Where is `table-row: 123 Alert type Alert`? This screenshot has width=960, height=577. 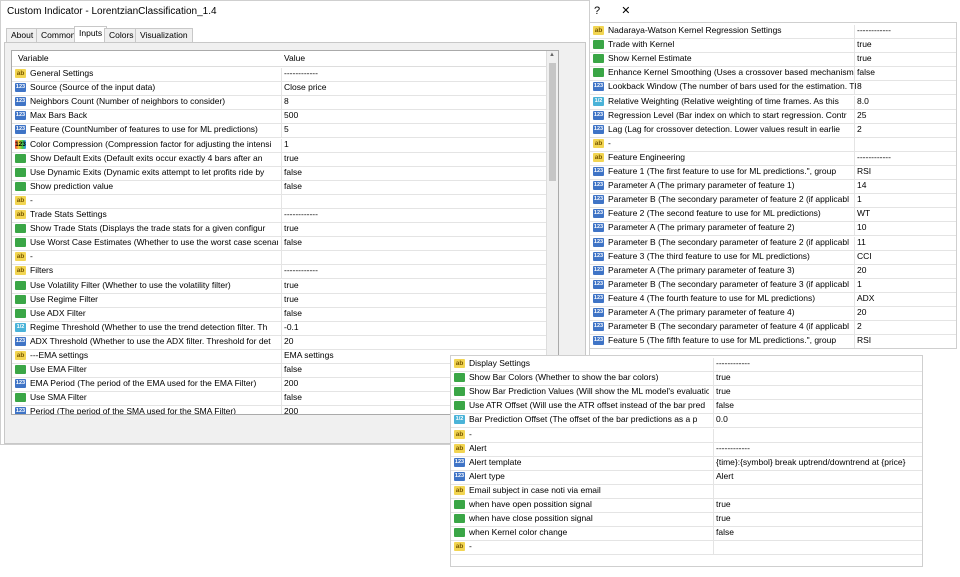 table-row: 123 Alert type Alert is located at coordinates (686, 477).